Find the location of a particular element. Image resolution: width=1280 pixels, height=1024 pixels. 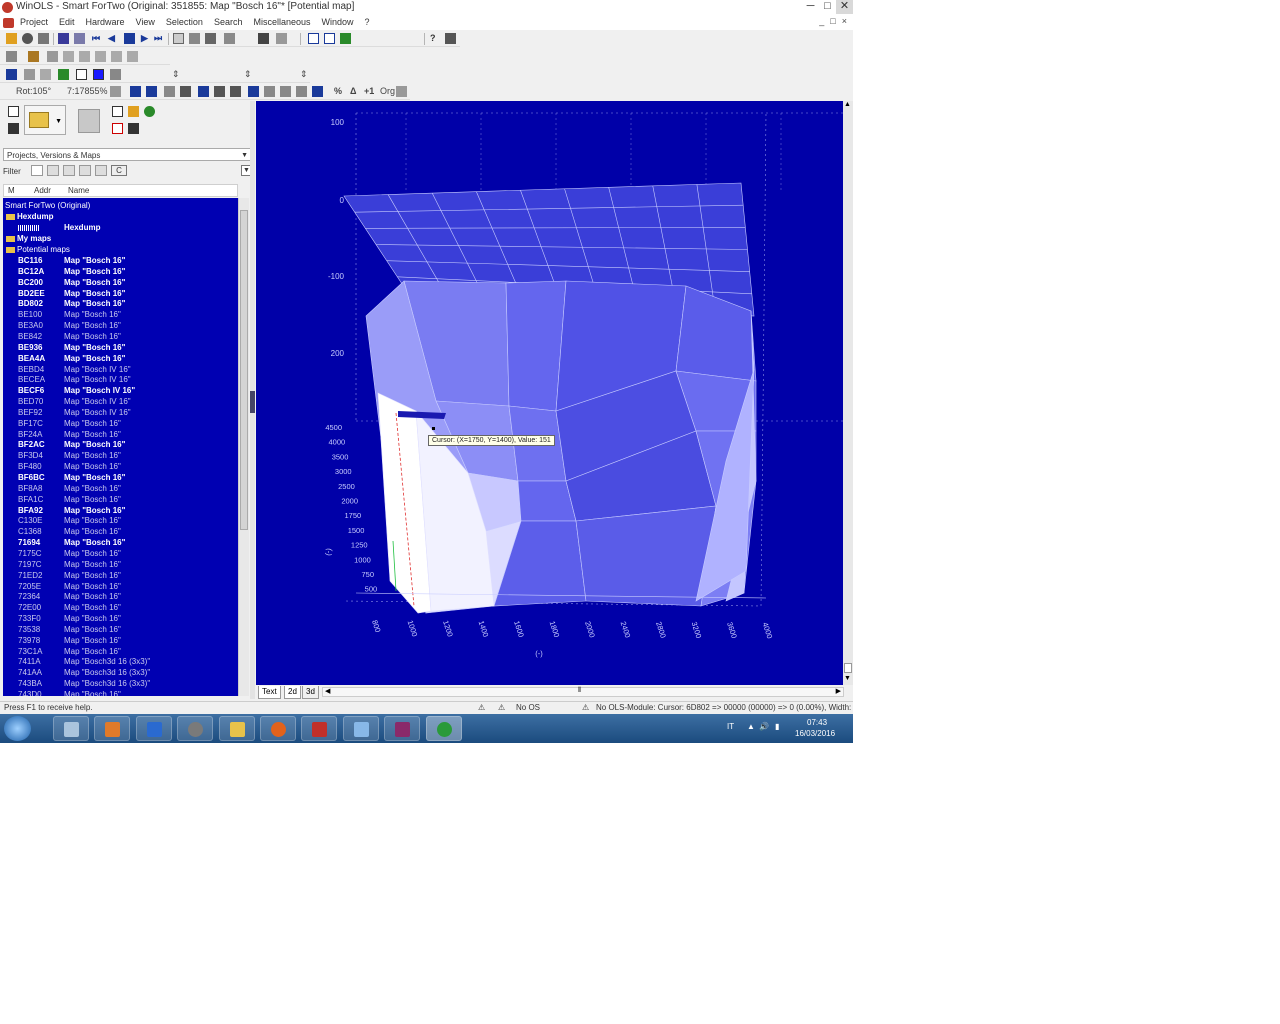

language-indicator: IT is located at coordinates (730, 726).